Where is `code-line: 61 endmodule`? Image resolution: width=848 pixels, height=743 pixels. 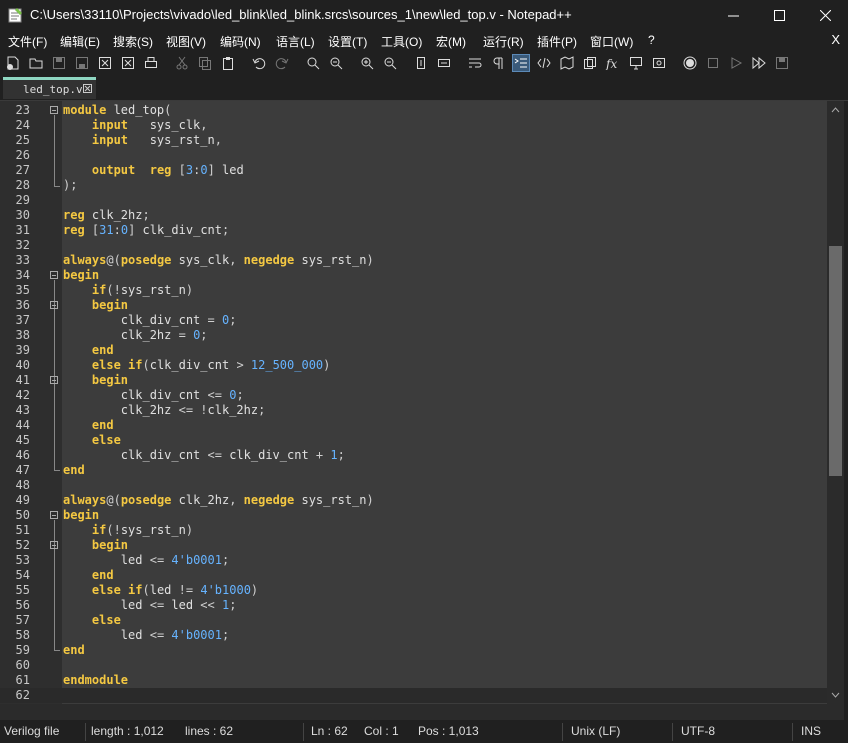 code-line: 61 endmodule is located at coordinates (413, 680).